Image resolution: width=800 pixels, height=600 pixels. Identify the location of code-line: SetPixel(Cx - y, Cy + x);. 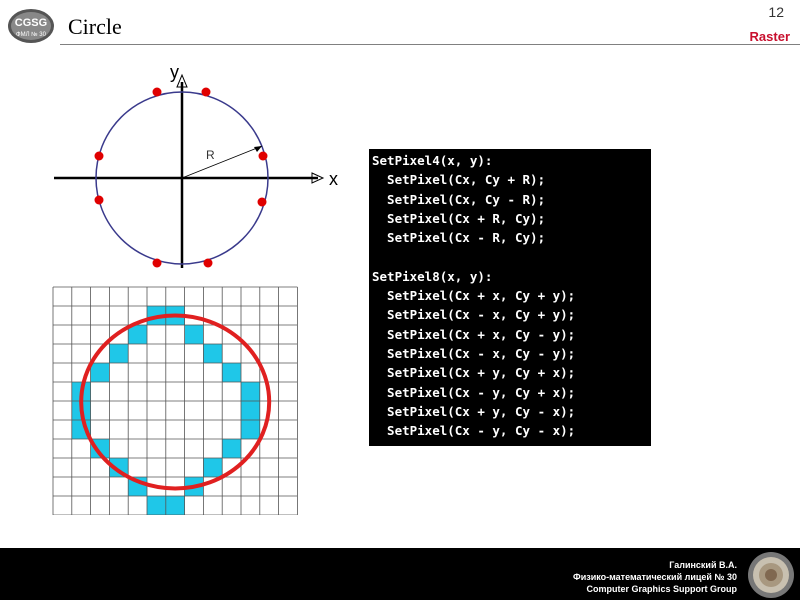
(474, 392).